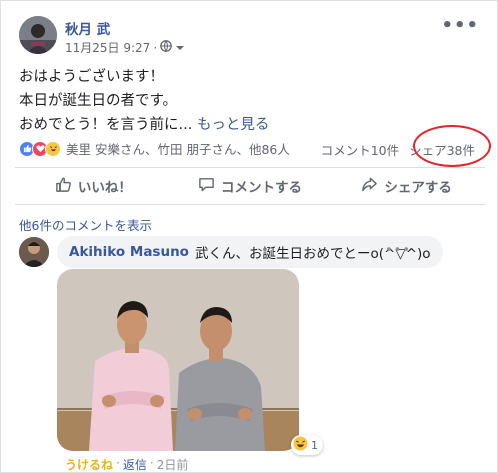 Image resolution: width=498 pixels, height=473 pixels. I want to click on globe-icon, so click(166, 47).